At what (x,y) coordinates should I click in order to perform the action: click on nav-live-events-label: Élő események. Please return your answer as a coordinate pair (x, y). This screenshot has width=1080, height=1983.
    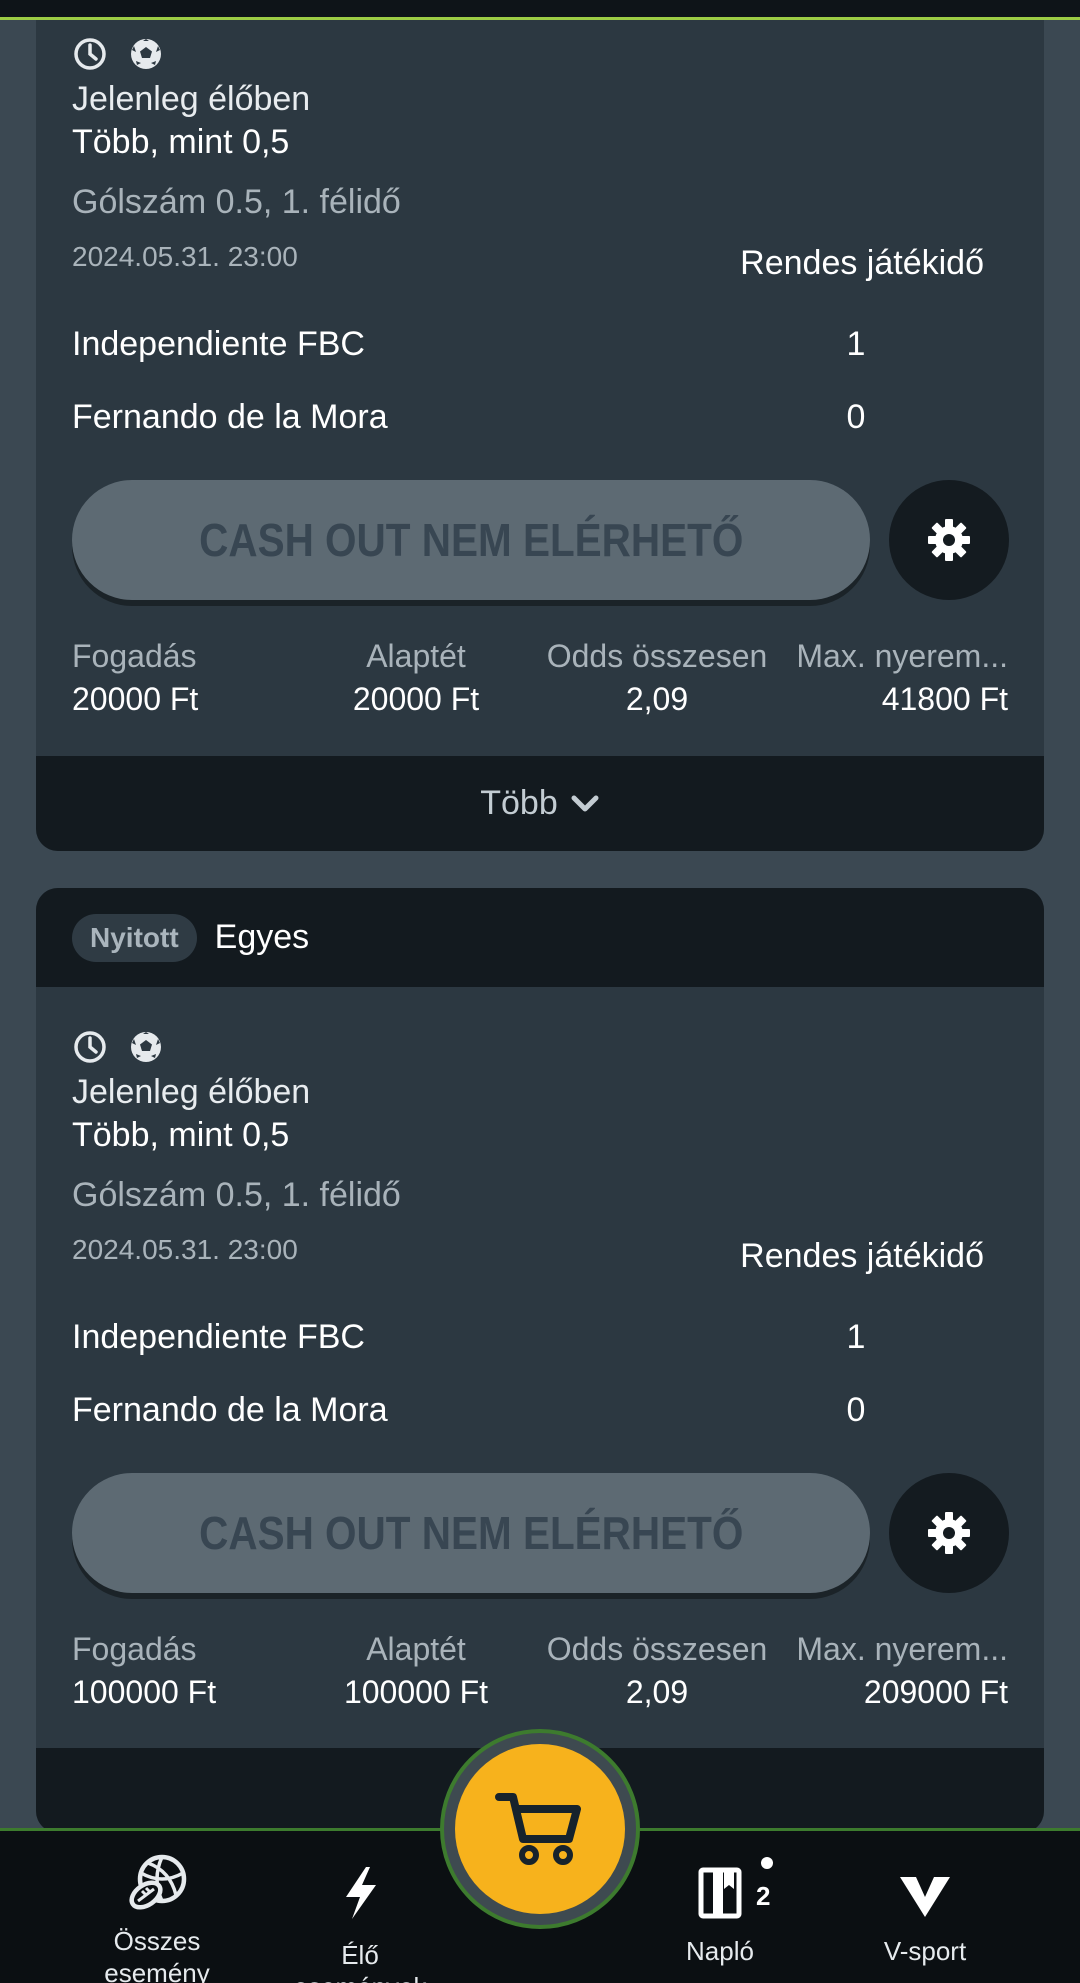
    Looking at the image, I should click on (360, 1961).